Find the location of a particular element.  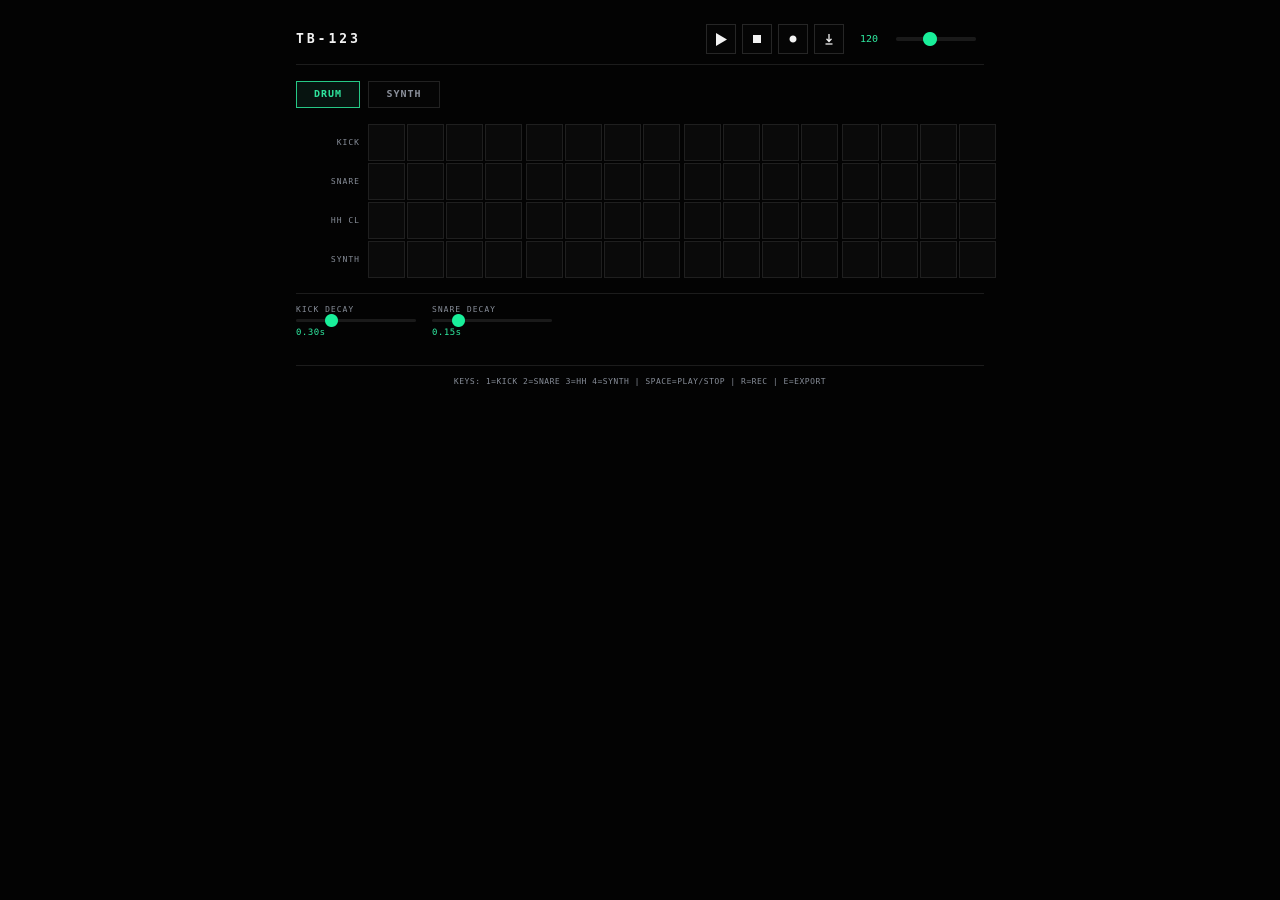

export-button is located at coordinates (829, 39).